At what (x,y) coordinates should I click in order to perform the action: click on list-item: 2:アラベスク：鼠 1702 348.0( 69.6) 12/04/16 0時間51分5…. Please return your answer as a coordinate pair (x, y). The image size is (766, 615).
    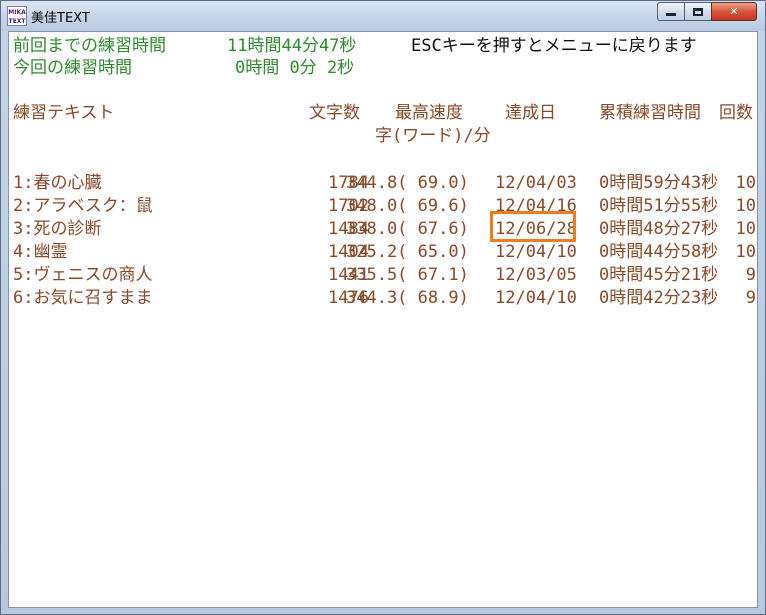
    Looking at the image, I should click on (383, 206).